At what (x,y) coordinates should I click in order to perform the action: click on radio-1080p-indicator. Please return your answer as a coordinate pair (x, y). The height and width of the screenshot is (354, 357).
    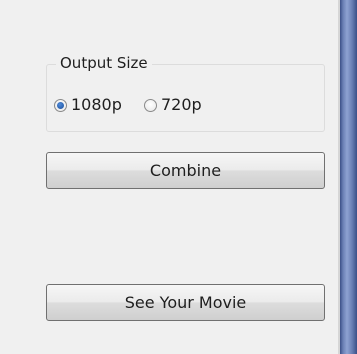
    Looking at the image, I should click on (60, 105).